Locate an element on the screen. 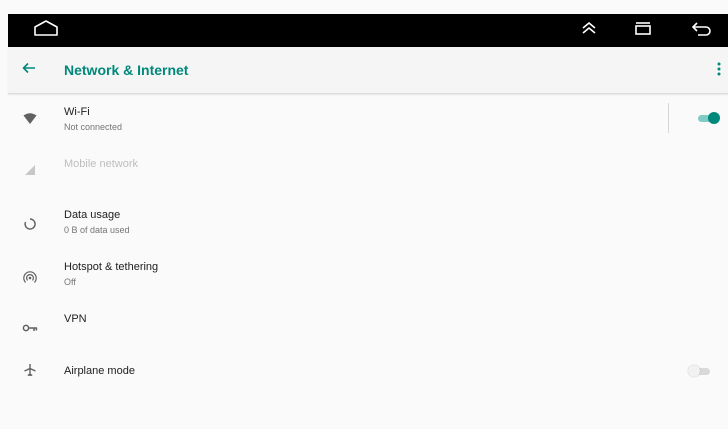  signal-icon is located at coordinates (30, 170).